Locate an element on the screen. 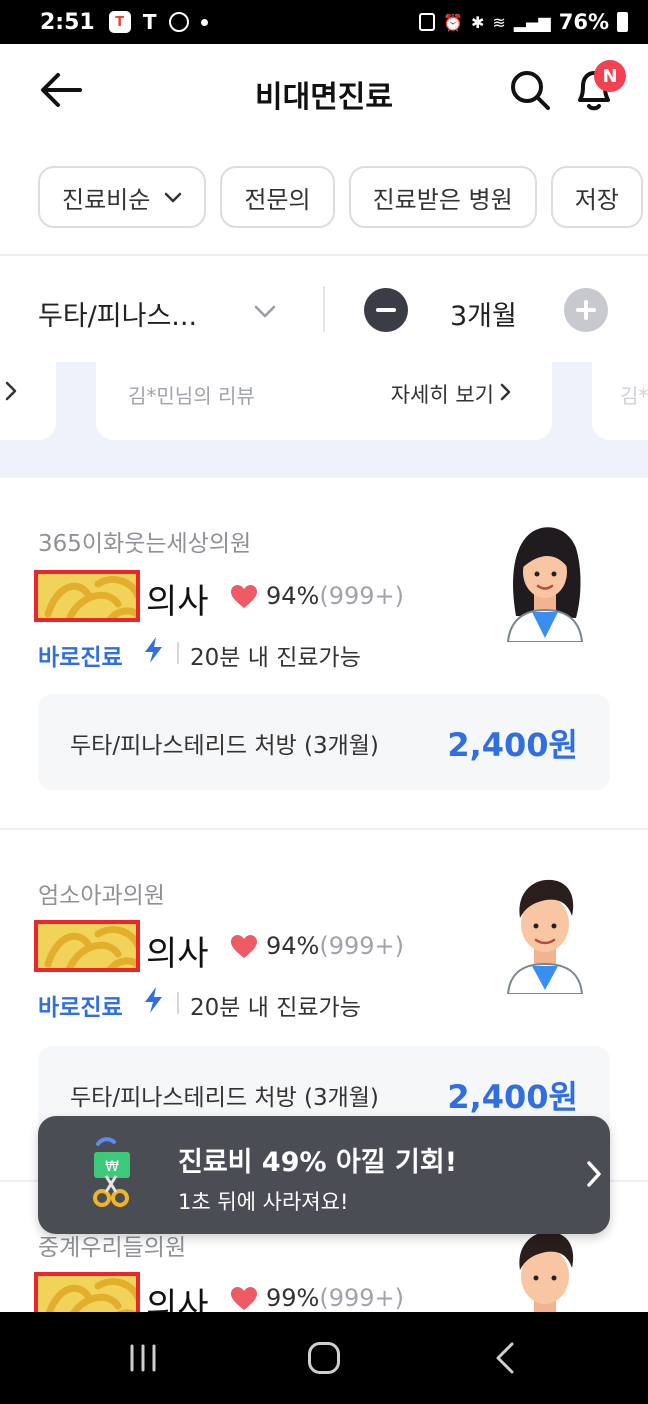 This screenshot has width=648, height=1404. home-icon is located at coordinates (324, 1358).